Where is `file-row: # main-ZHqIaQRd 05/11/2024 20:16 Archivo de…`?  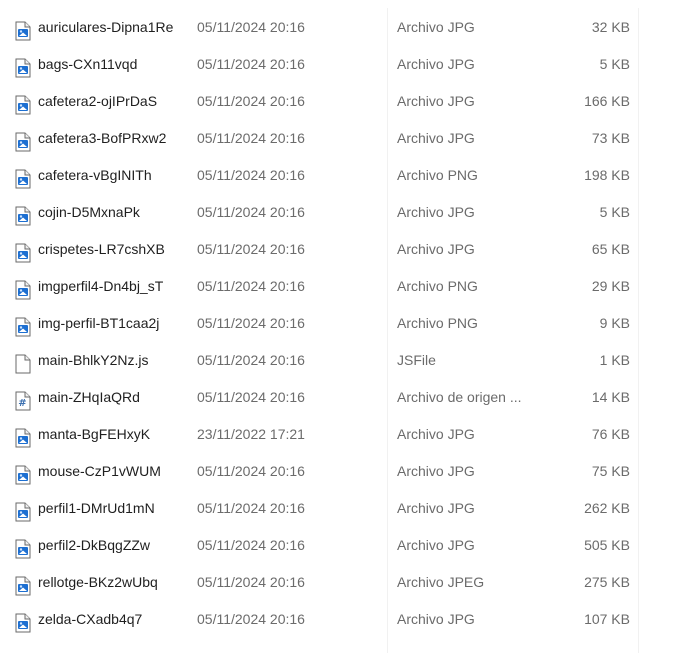 file-row: # main-ZHqIaQRd 05/11/2024 20:16 Archivo de… is located at coordinates (337, 397).